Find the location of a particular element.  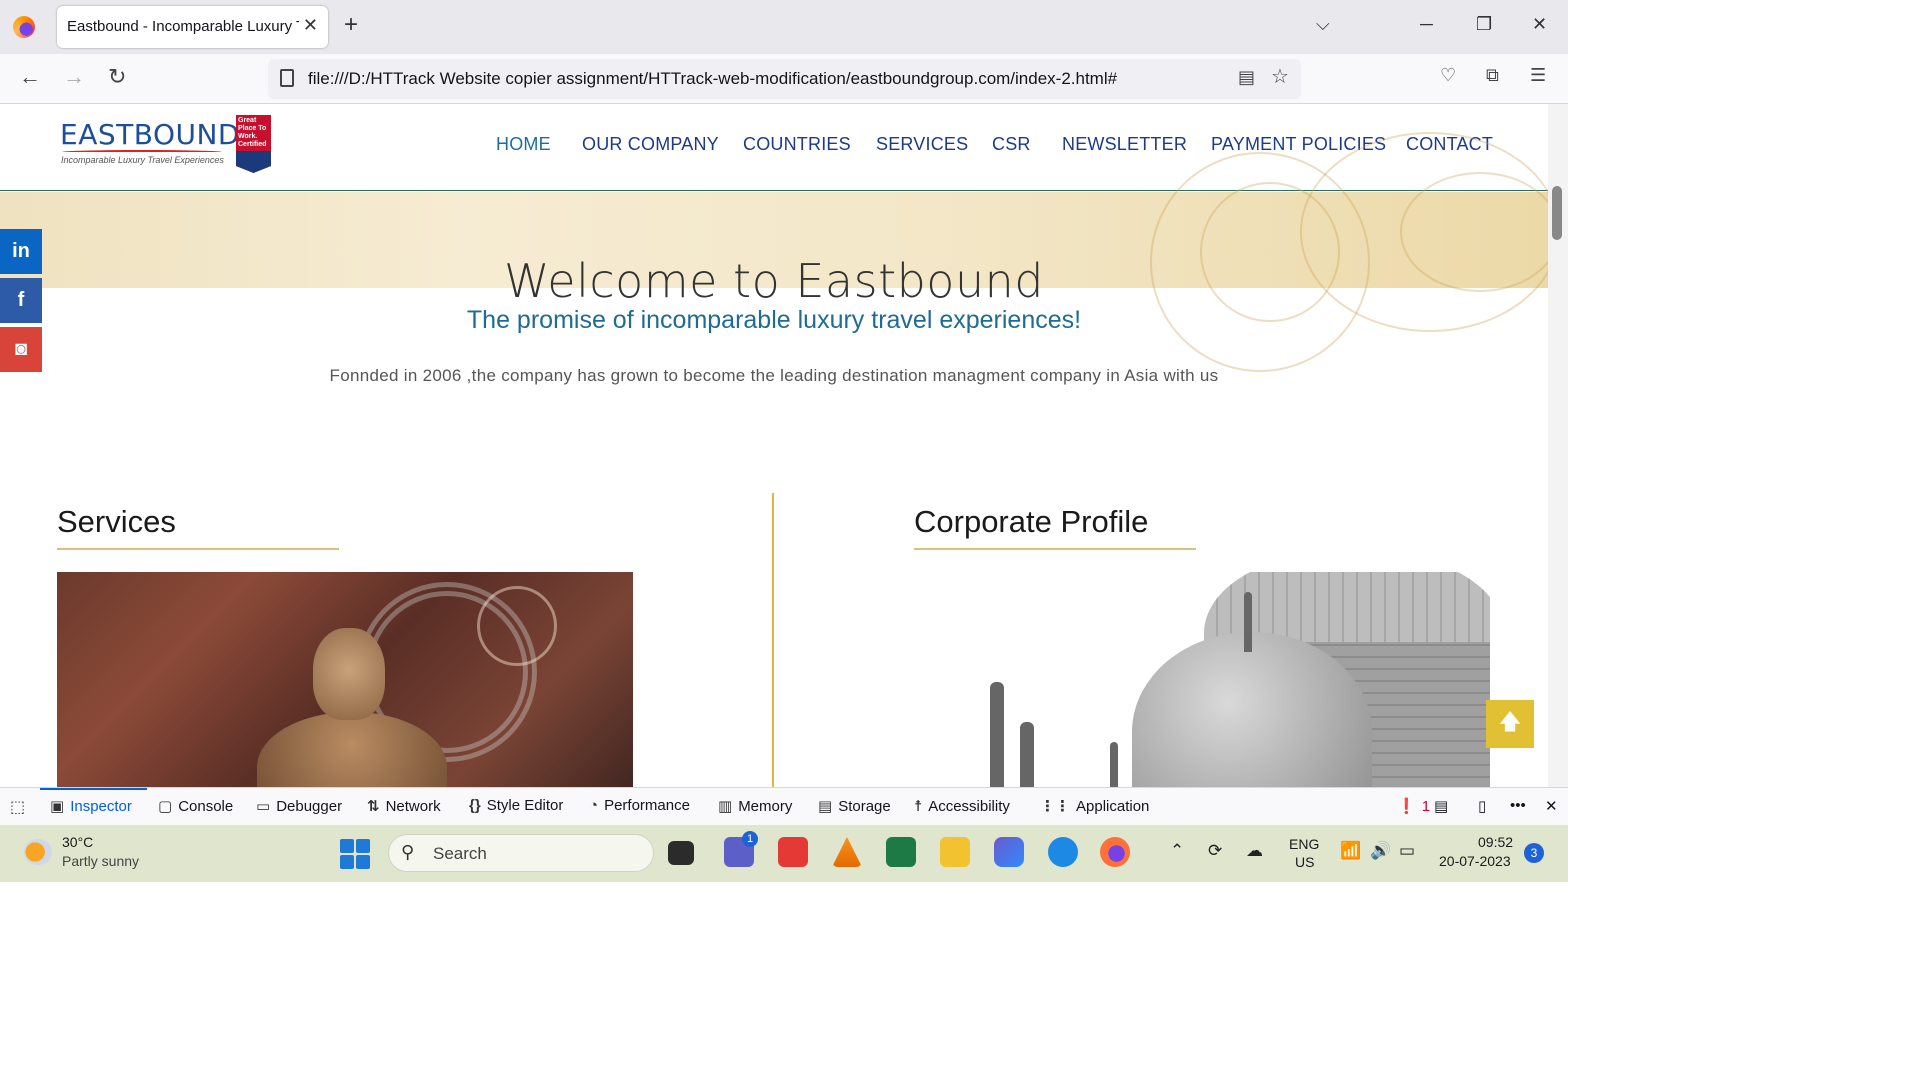

error-count: ❗ 1 is located at coordinates (1413, 806).